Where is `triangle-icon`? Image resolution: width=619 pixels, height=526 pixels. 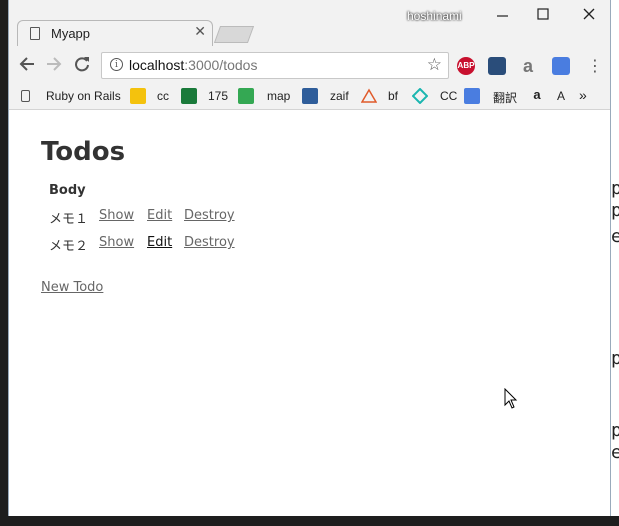
triangle-icon is located at coordinates (369, 96).